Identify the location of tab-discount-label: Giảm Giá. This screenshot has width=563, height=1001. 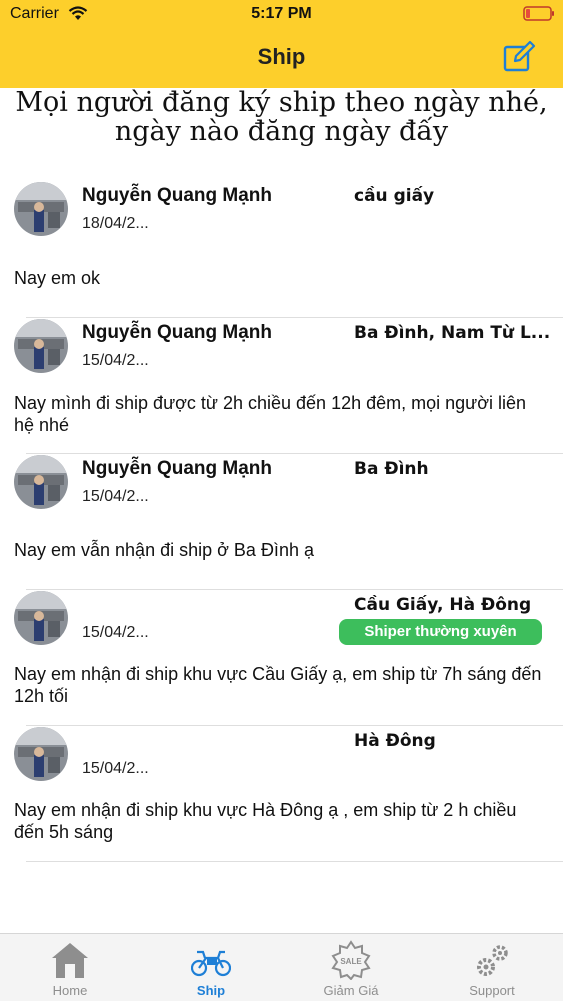
(351, 990).